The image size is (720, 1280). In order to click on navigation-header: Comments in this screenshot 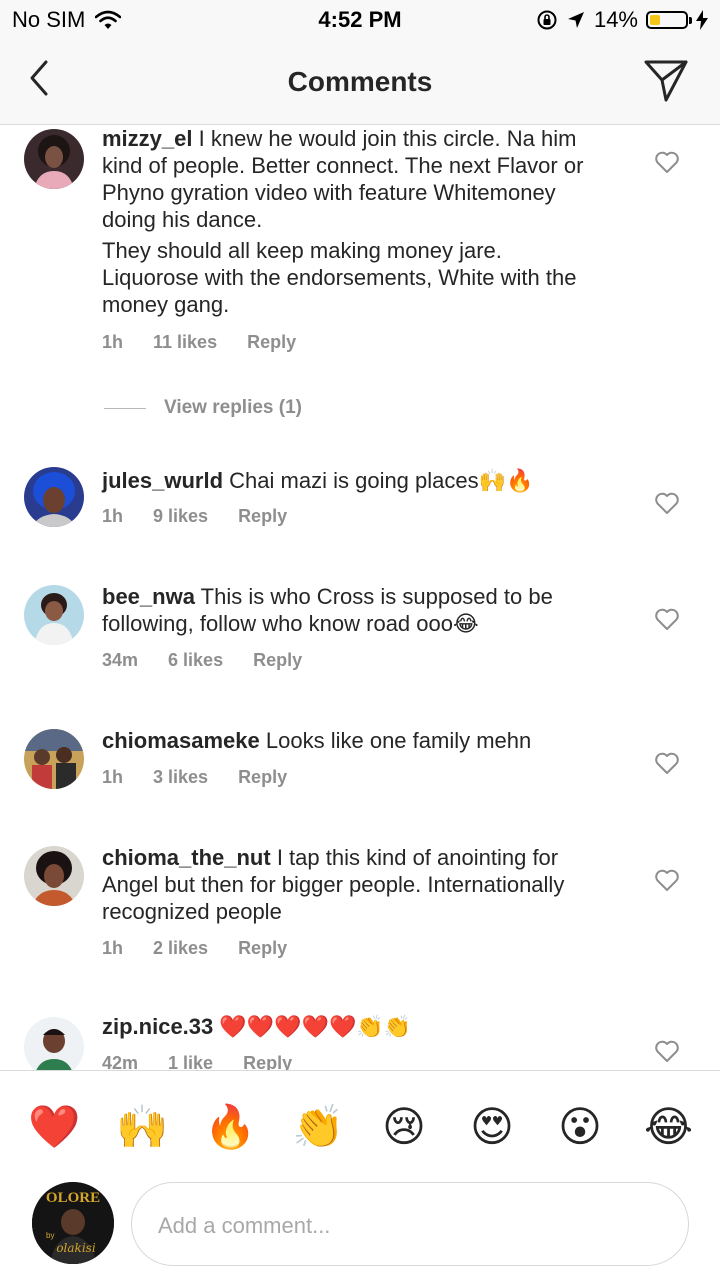, I will do `click(360, 82)`.